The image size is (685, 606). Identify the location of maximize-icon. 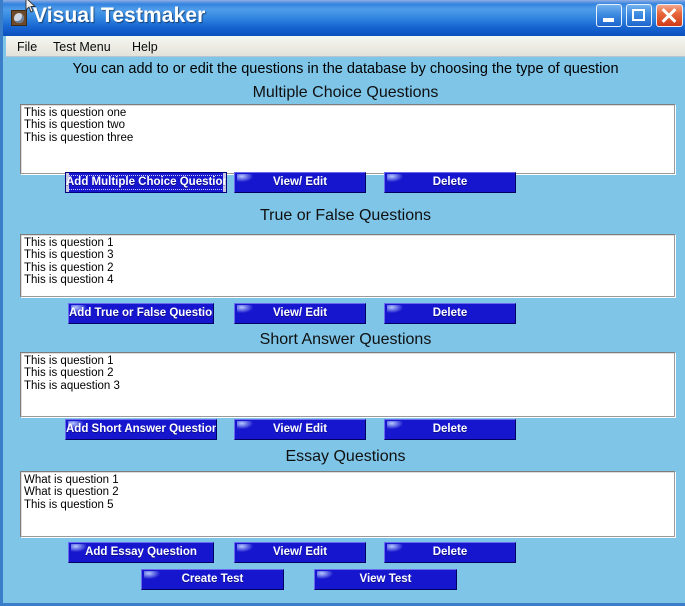
(638, 15).